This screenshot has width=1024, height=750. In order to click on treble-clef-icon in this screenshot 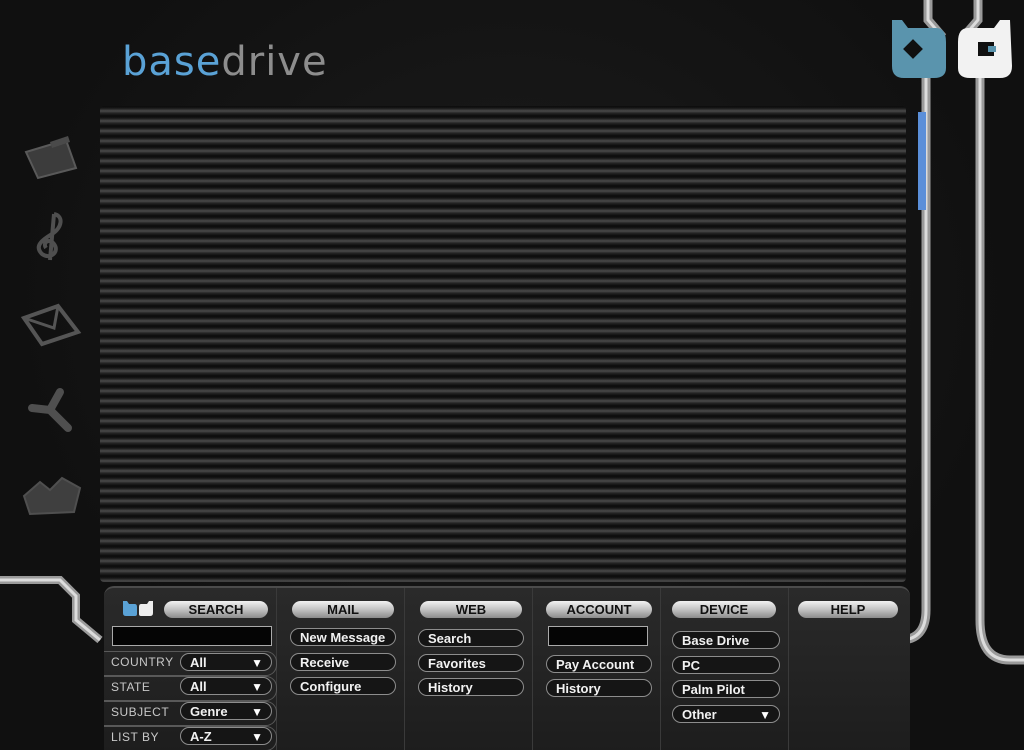, I will do `click(51, 237)`.